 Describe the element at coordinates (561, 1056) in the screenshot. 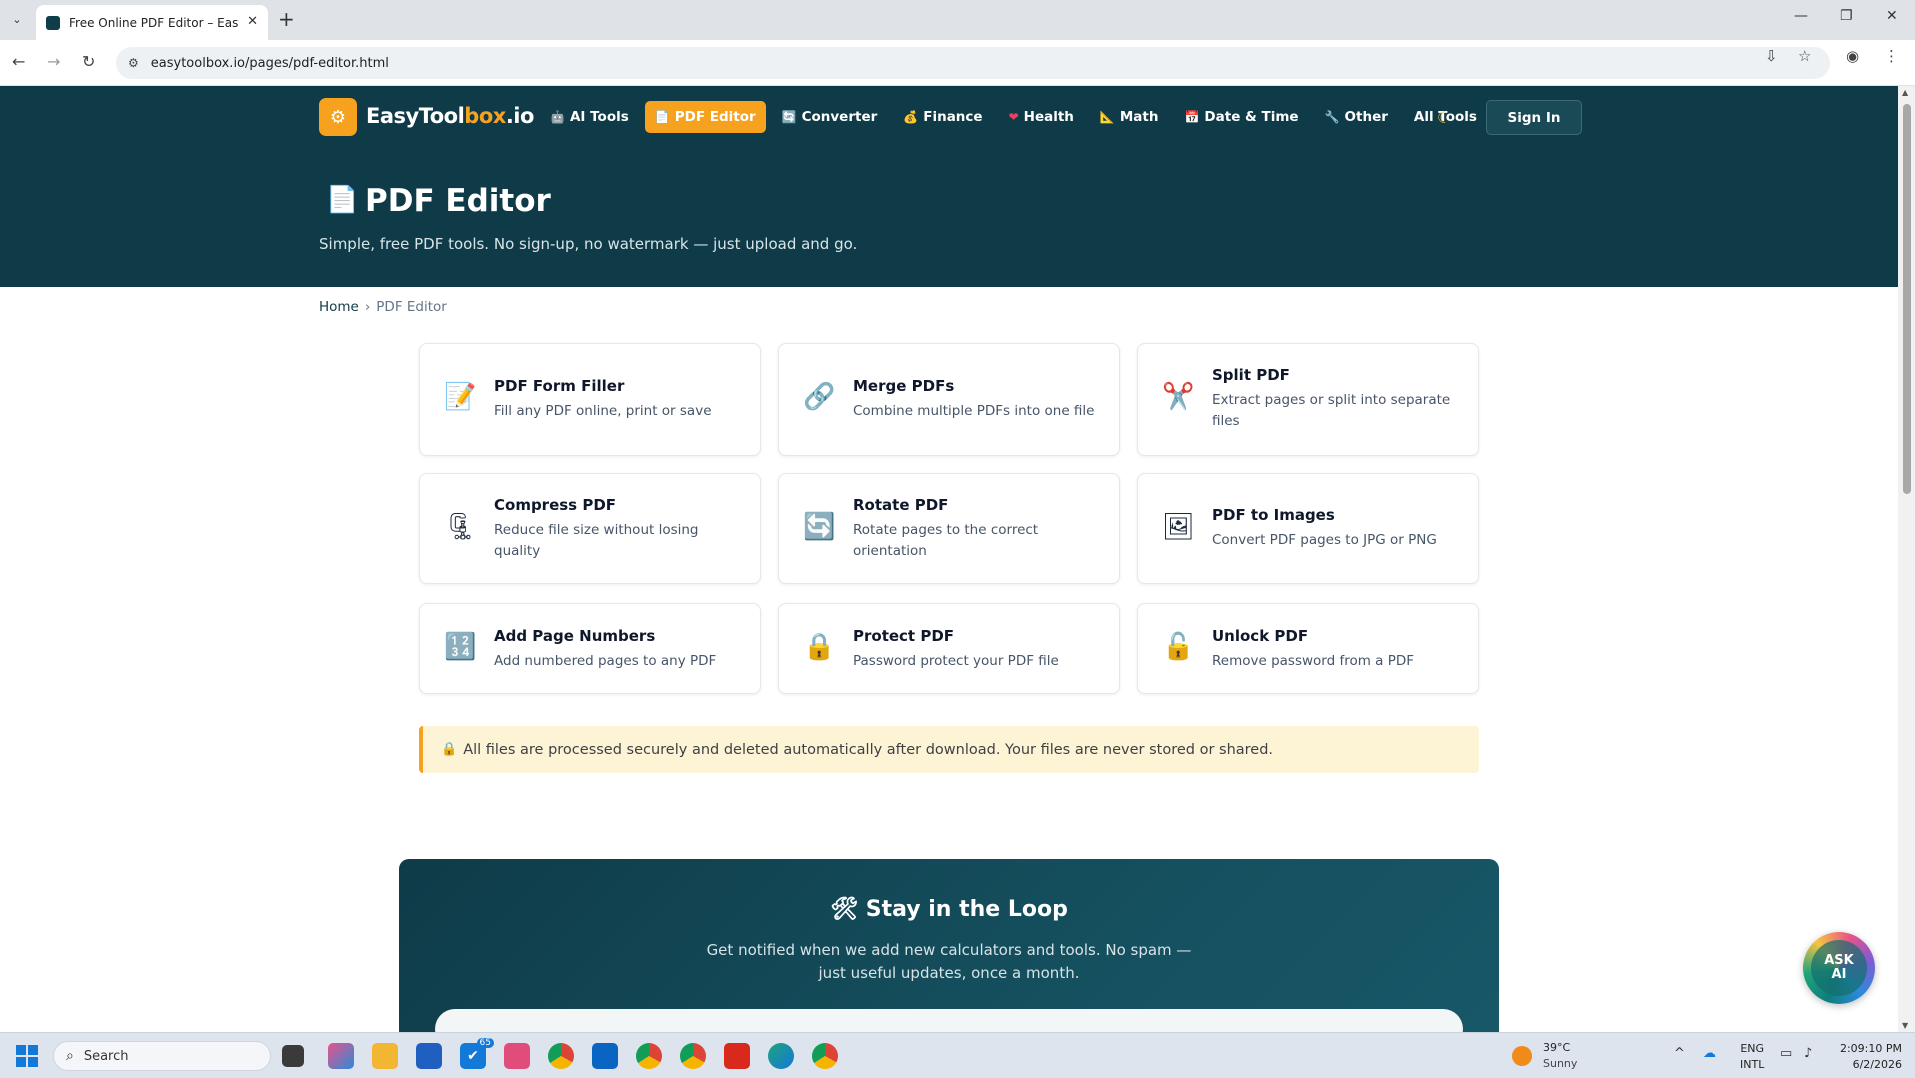

I see `chrome-icon` at that location.